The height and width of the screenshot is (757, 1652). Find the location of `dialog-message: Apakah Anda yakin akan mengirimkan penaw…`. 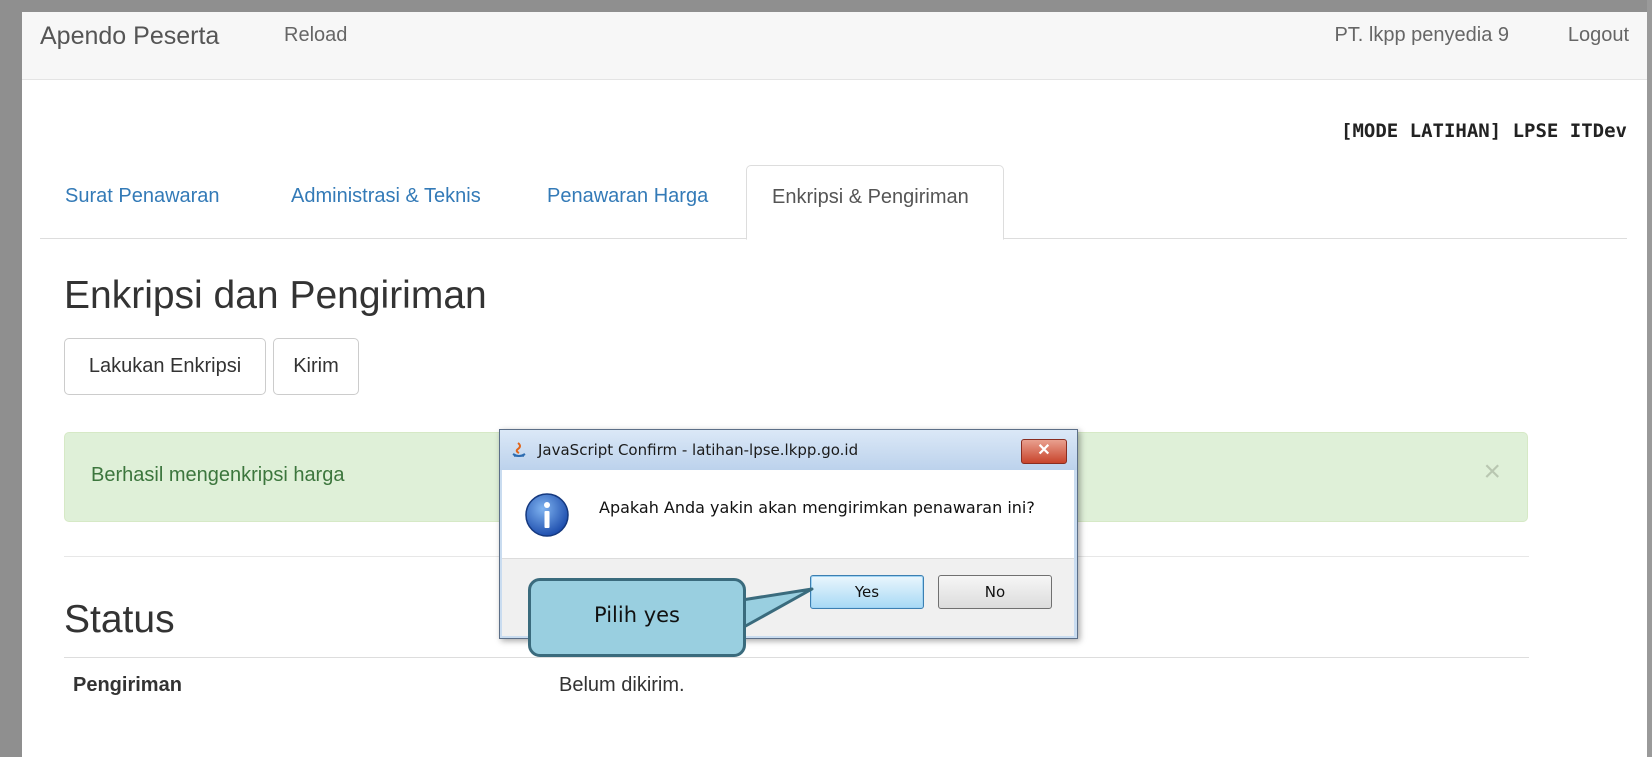

dialog-message: Apakah Anda yakin akan mengirimkan penaw… is located at coordinates (817, 507).